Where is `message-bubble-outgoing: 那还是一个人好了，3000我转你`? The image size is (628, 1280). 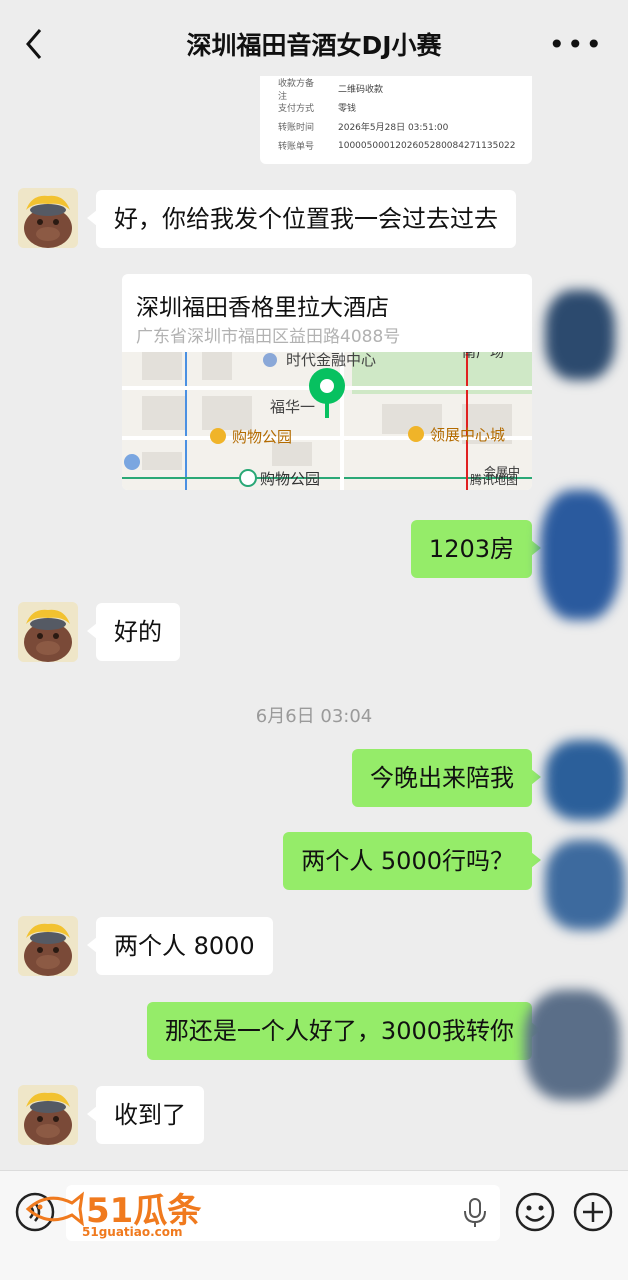
message-bubble-outgoing: 那还是一个人好了，3000我转你 is located at coordinates (344, 1031).